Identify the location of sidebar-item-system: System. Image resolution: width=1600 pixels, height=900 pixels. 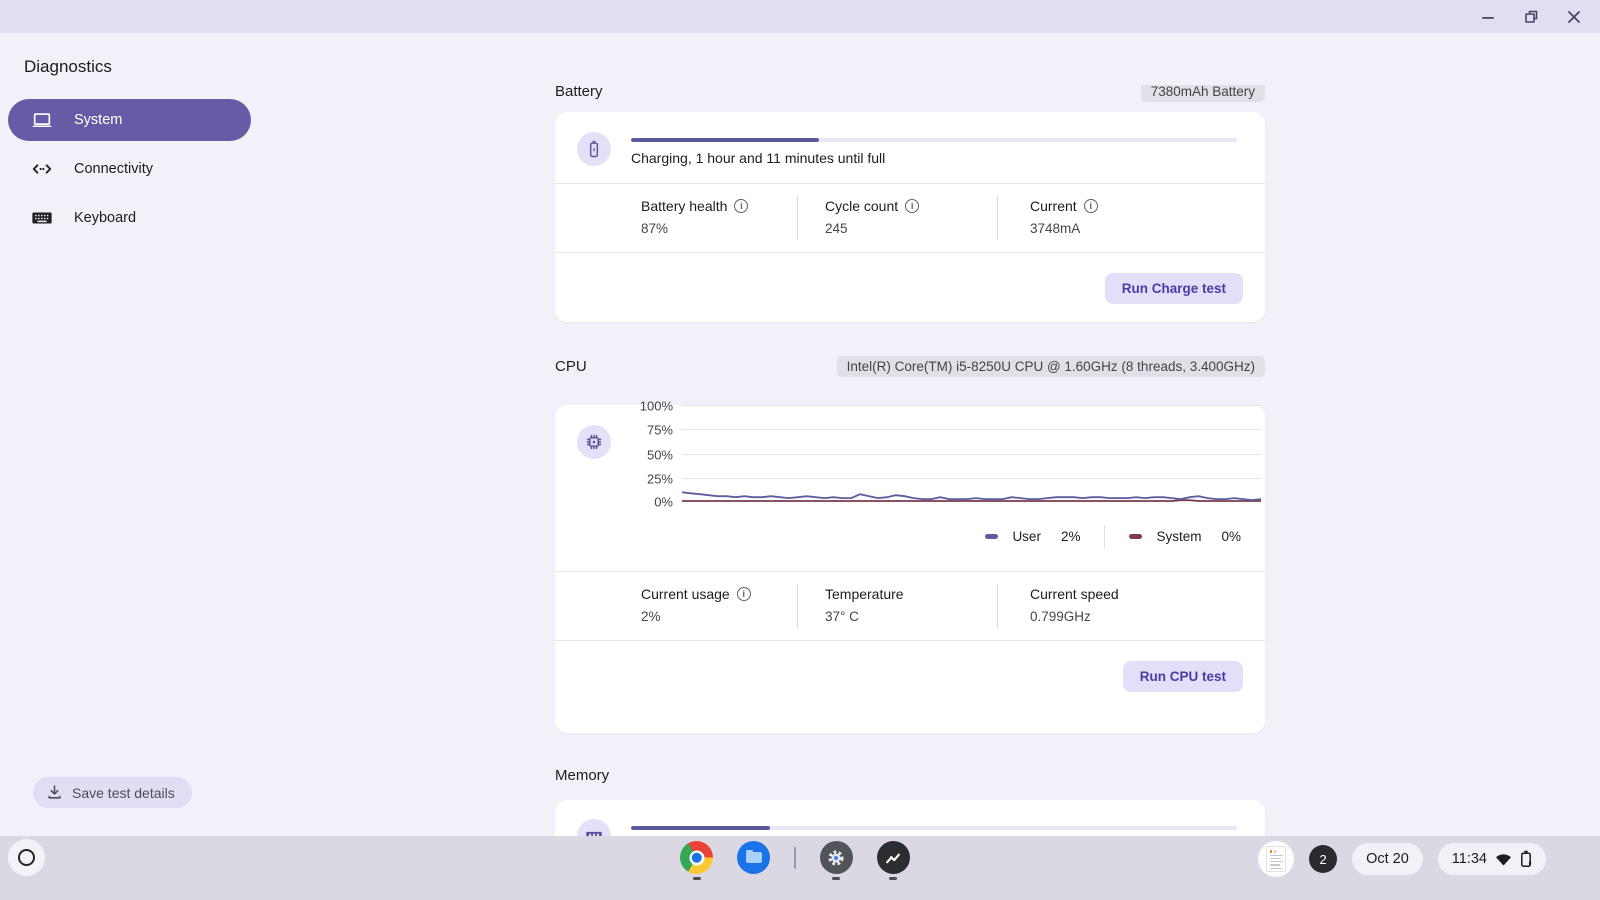
(129, 120).